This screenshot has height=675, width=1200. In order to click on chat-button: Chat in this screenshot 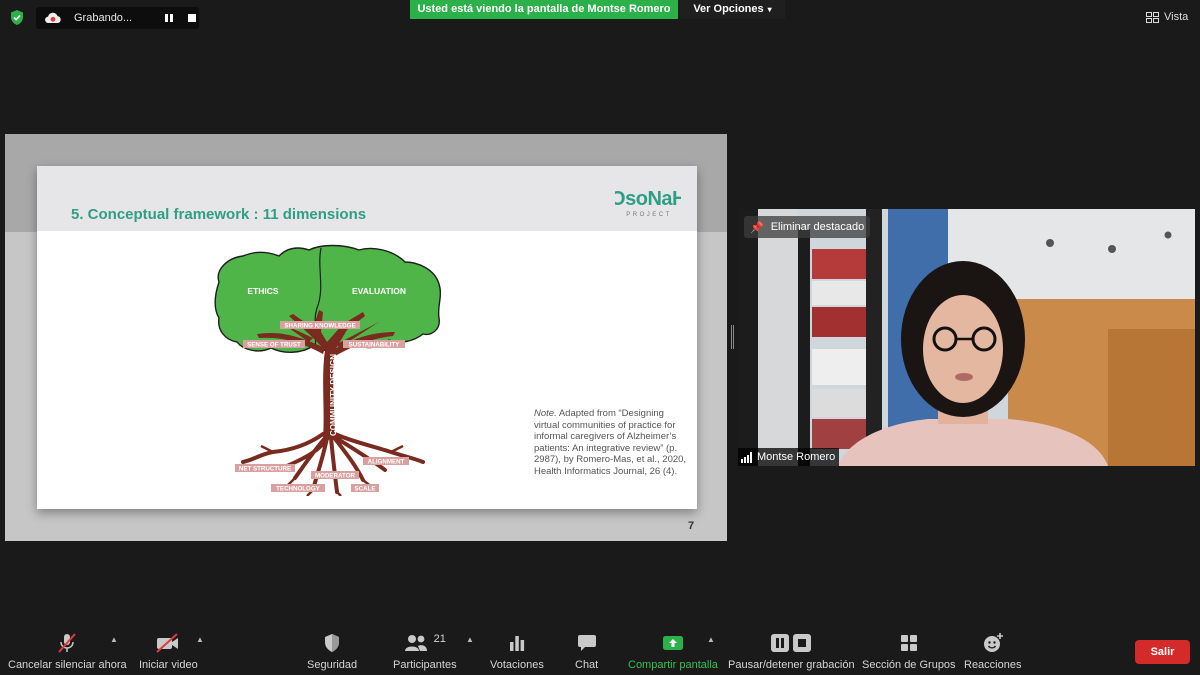, I will do `click(586, 650)`.